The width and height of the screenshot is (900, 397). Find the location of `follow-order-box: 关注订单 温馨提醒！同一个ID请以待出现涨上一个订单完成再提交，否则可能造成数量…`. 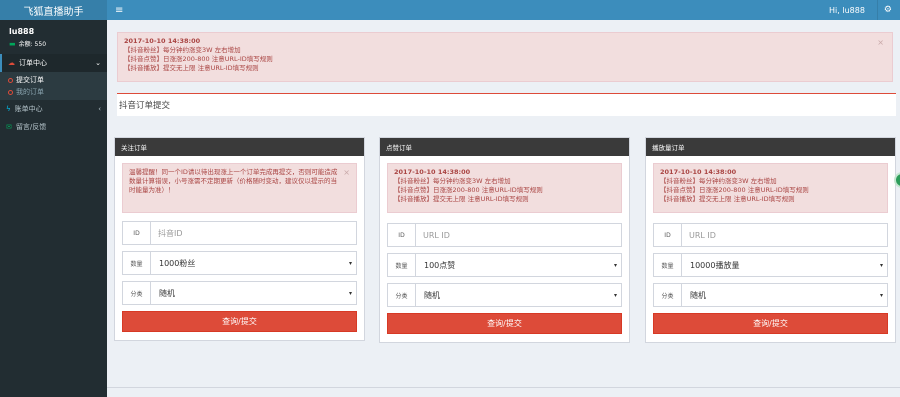

follow-order-box: 关注订单 温馨提醒！同一个ID请以待出现涨上一个订单完成再提交，否则可能造成数量… is located at coordinates (239, 239).